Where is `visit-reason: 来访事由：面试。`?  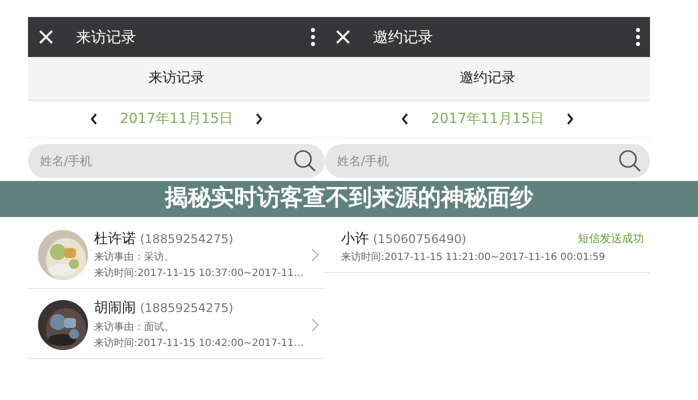 visit-reason: 来访事由：面试。 is located at coordinates (134, 327).